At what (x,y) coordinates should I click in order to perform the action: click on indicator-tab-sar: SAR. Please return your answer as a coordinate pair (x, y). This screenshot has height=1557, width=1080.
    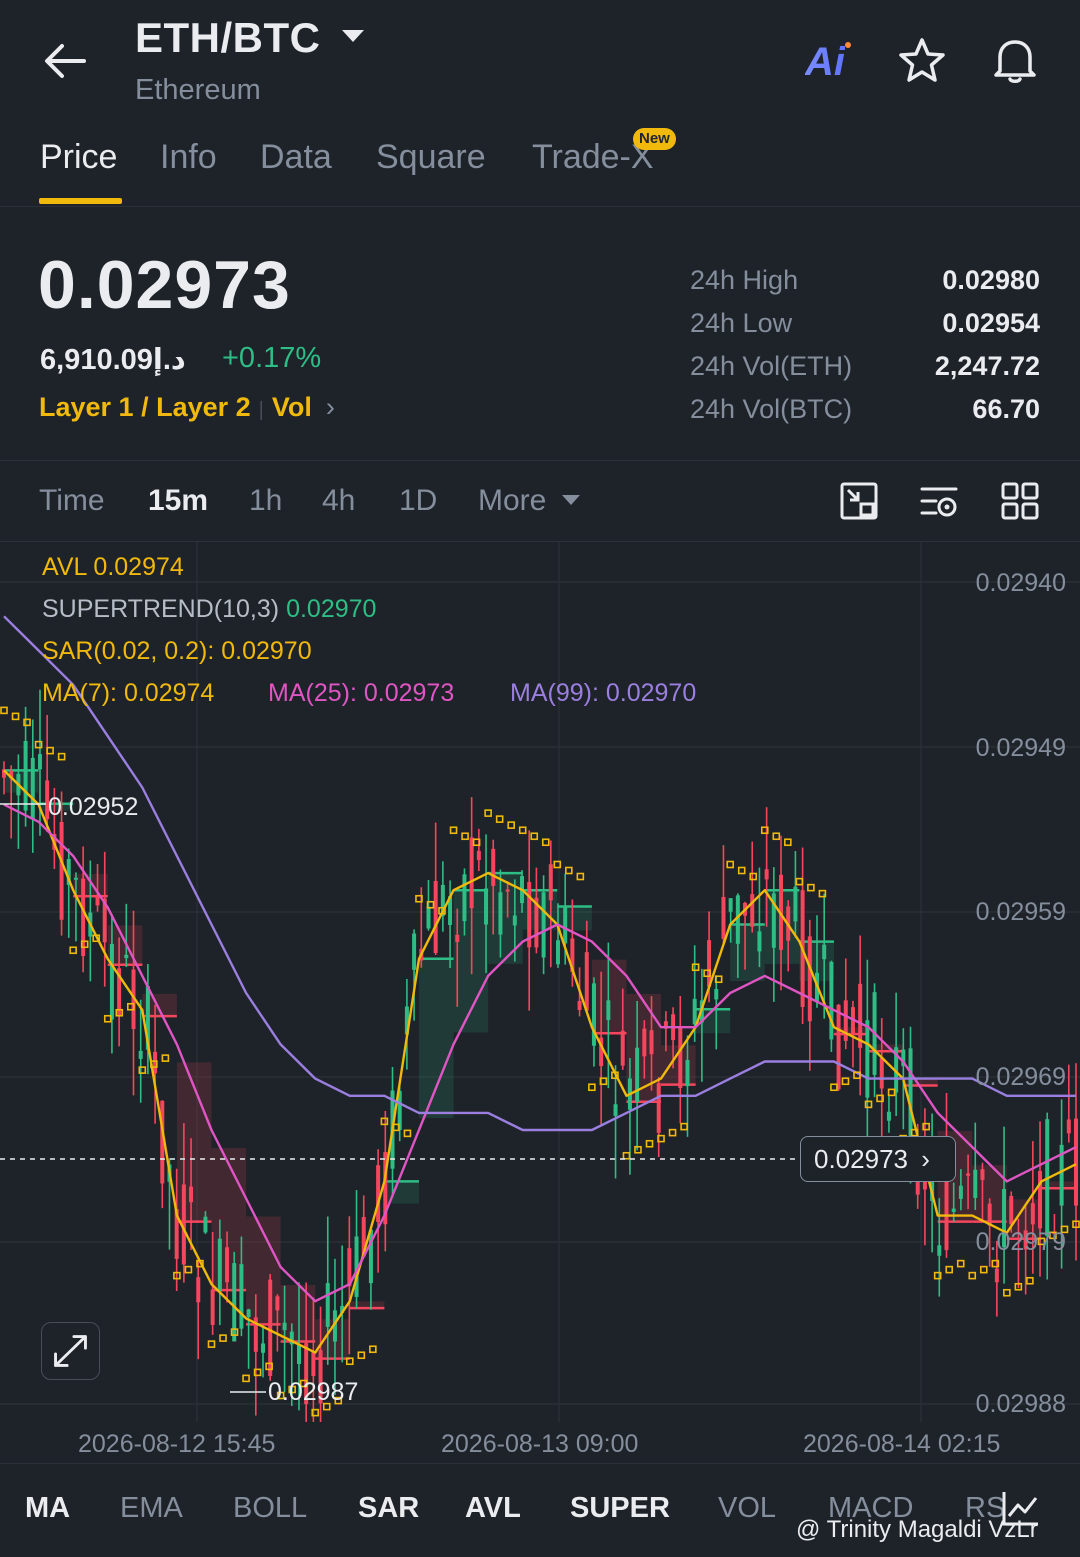
    Looking at the image, I should click on (388, 1508).